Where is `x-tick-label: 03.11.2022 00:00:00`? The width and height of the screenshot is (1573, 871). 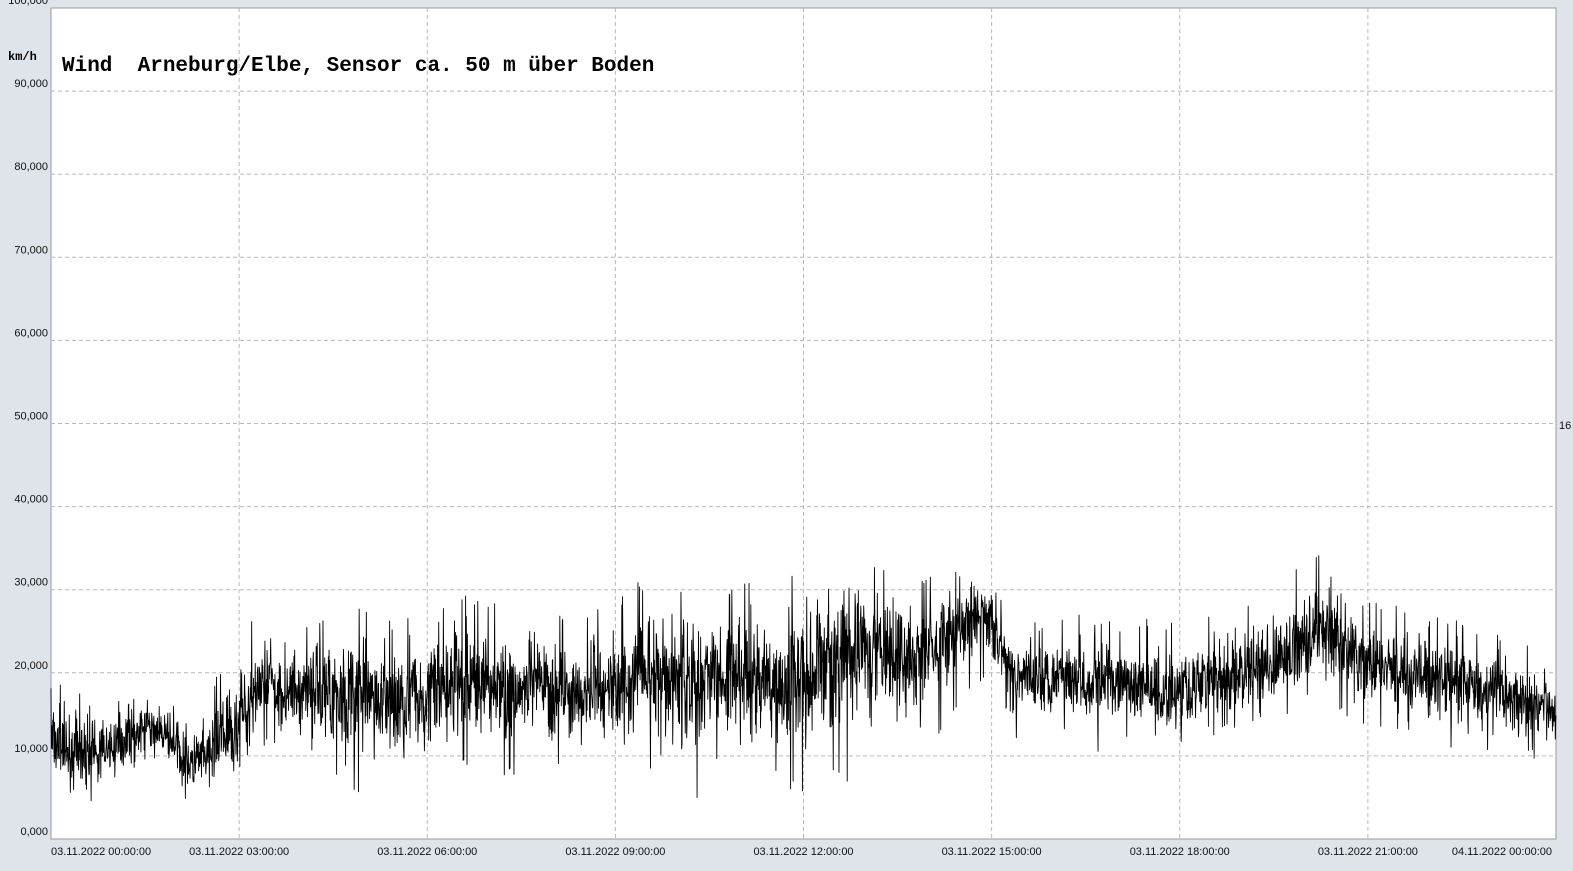
x-tick-label: 03.11.2022 00:00:00 is located at coordinates (101, 852).